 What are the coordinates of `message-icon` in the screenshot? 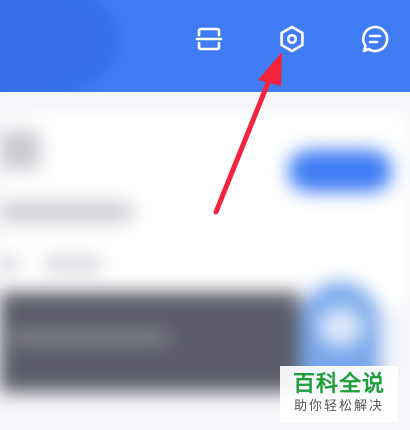 It's located at (375, 39).